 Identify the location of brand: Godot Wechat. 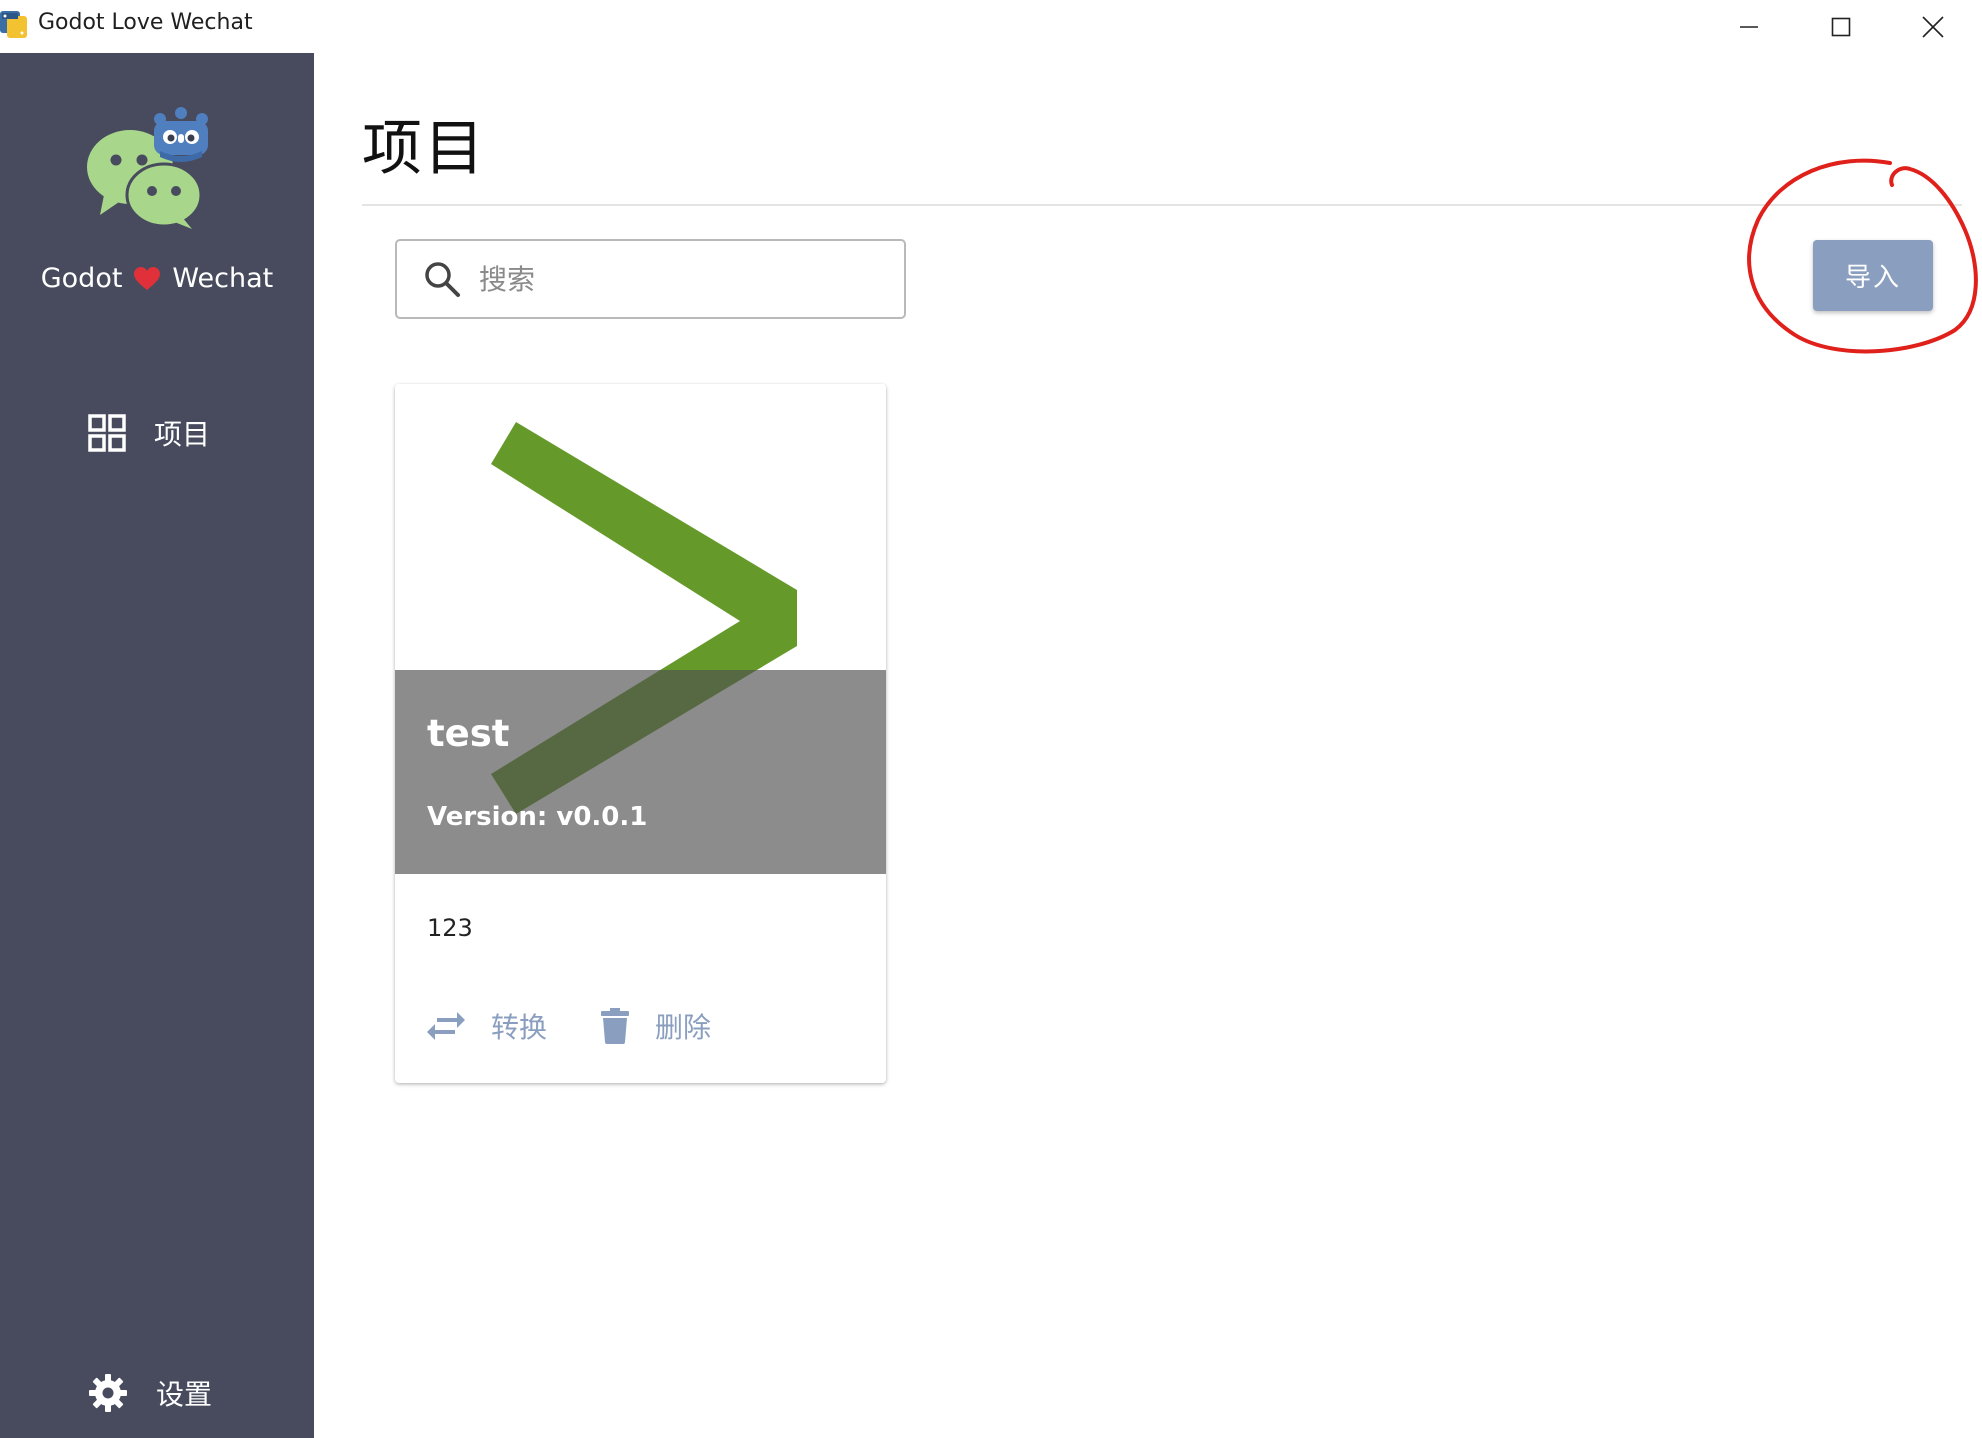
(157, 278).